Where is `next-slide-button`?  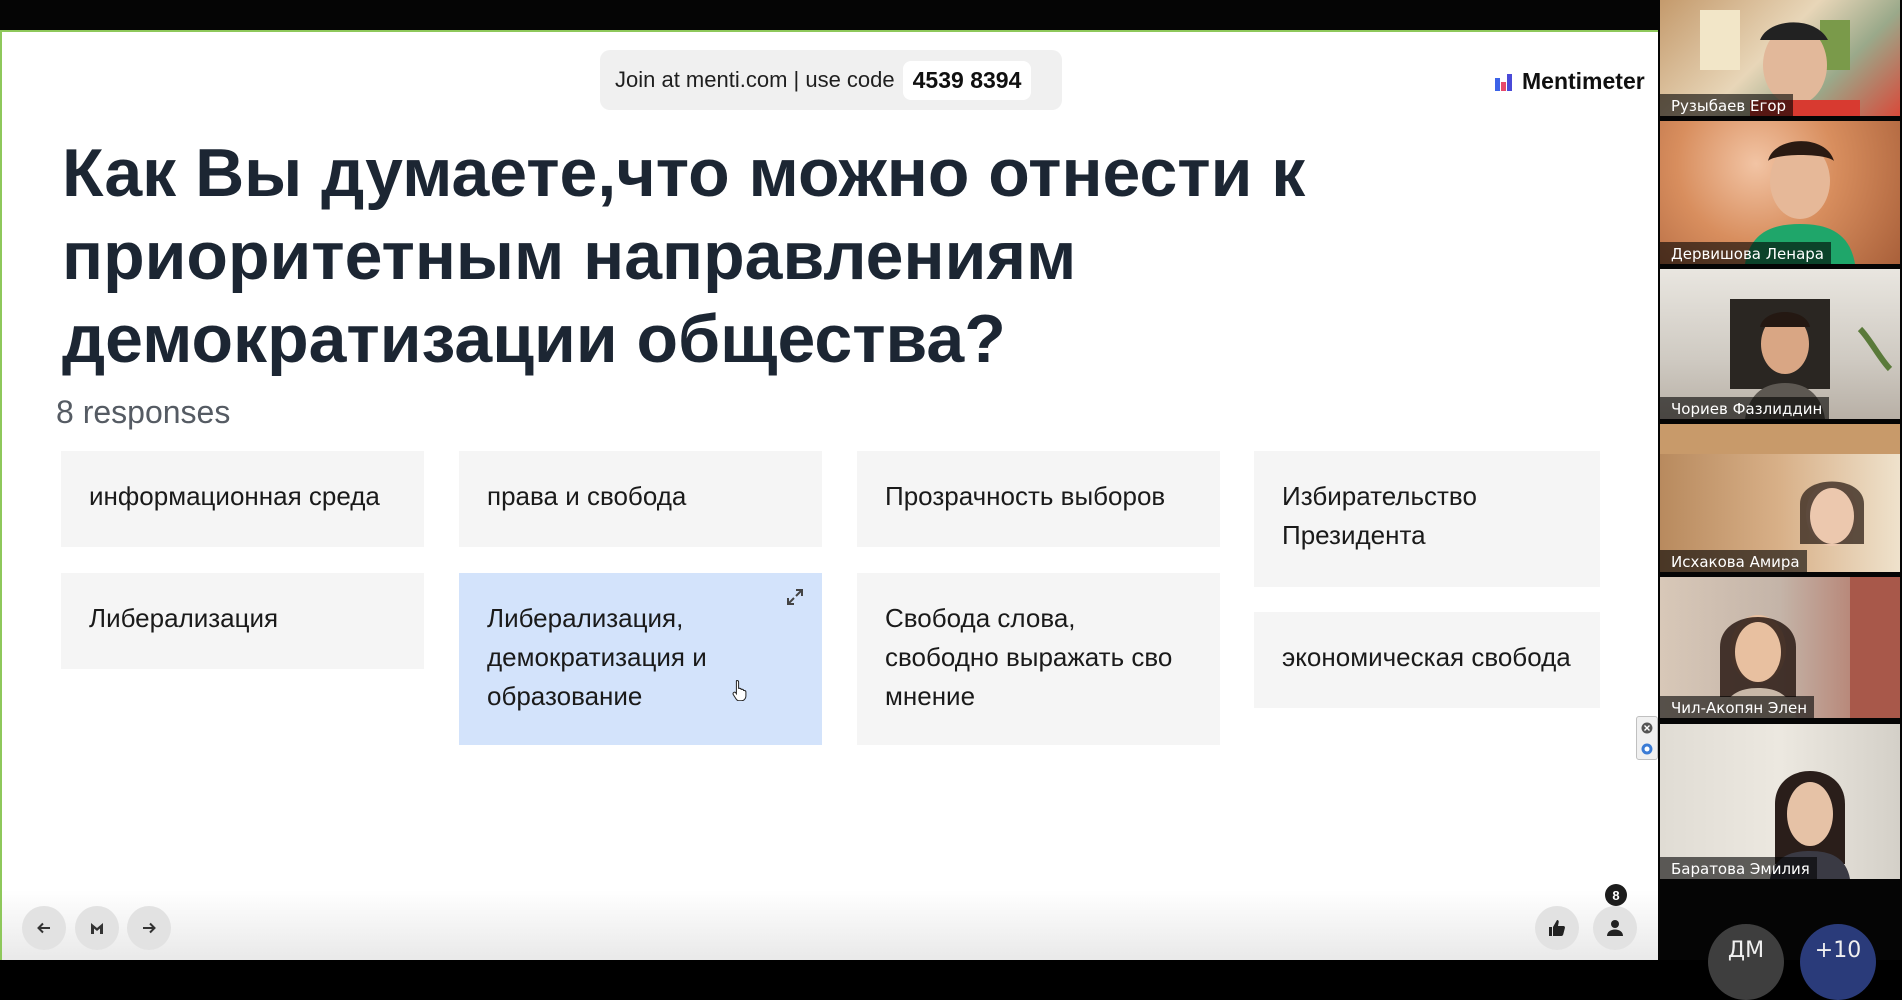
next-slide-button is located at coordinates (149, 928).